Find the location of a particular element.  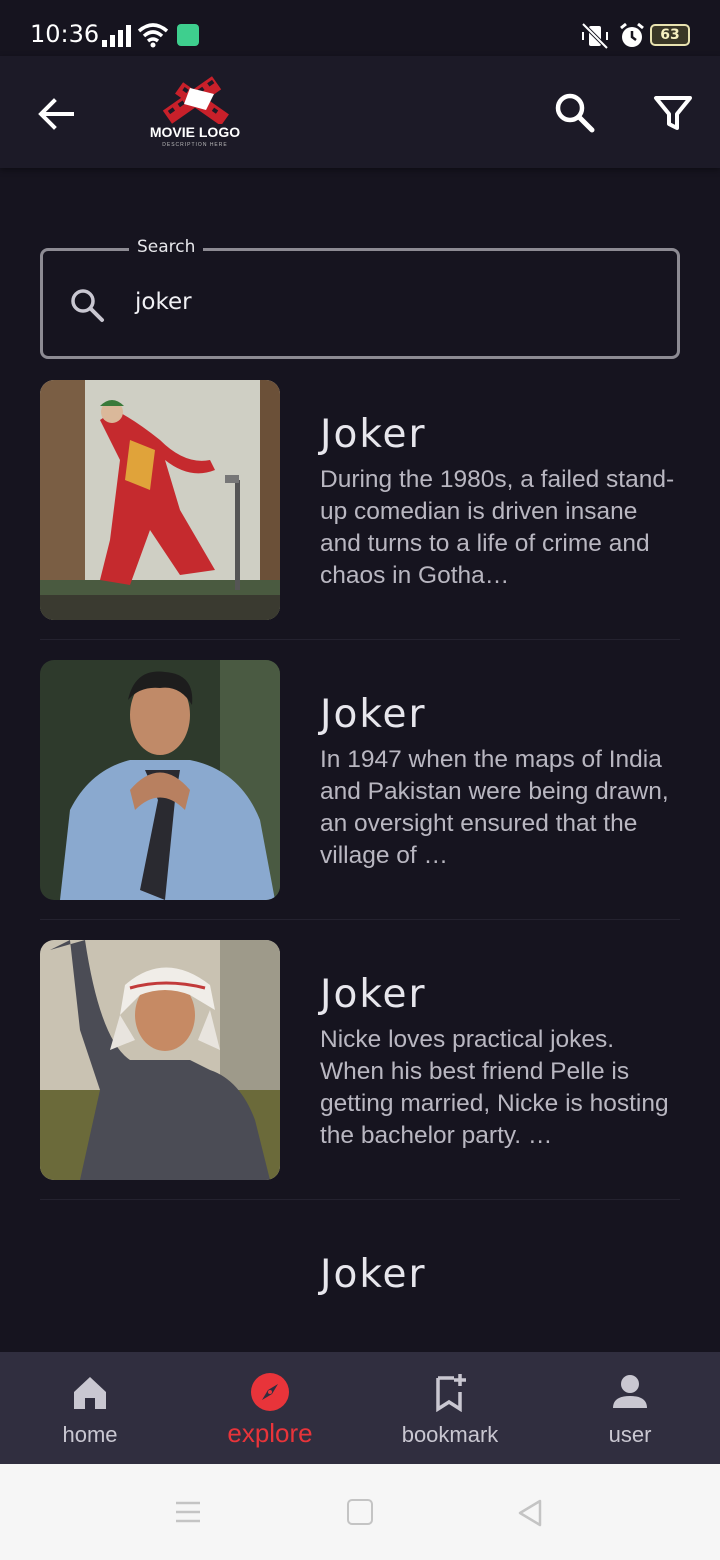

search-input: joker is located at coordinates (163, 302).